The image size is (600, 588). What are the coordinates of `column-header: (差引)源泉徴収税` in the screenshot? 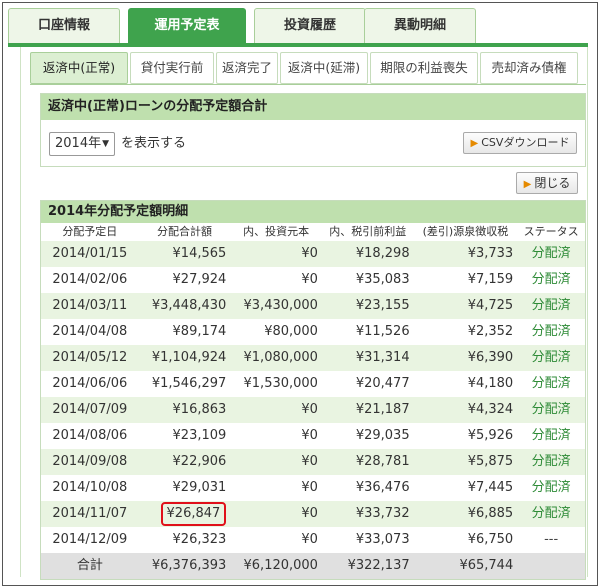 It's located at (465, 231).